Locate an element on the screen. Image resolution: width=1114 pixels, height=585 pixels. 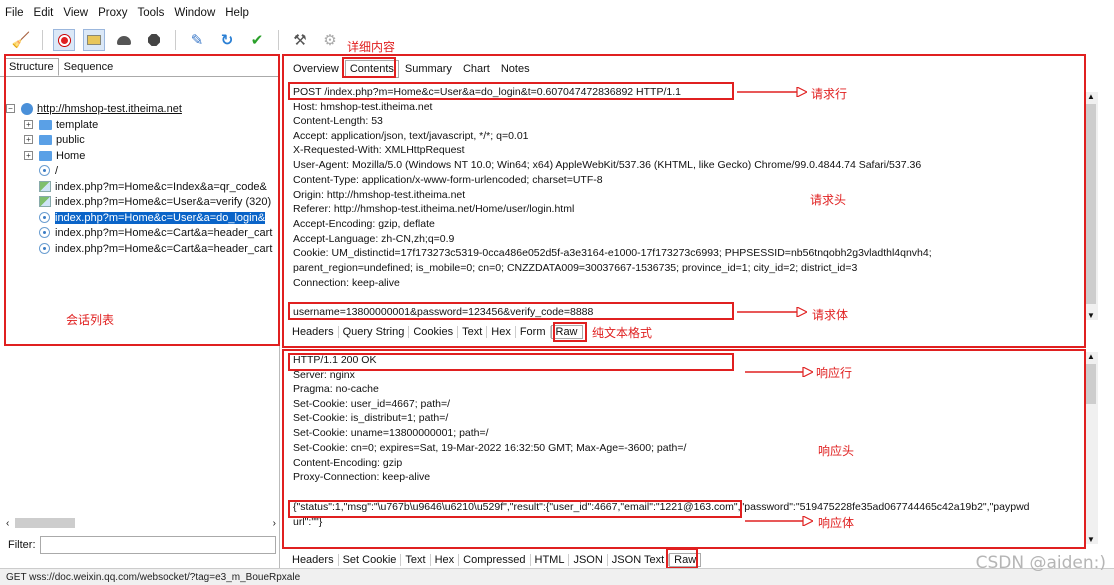
menu-help: Help is located at coordinates (237, 13).